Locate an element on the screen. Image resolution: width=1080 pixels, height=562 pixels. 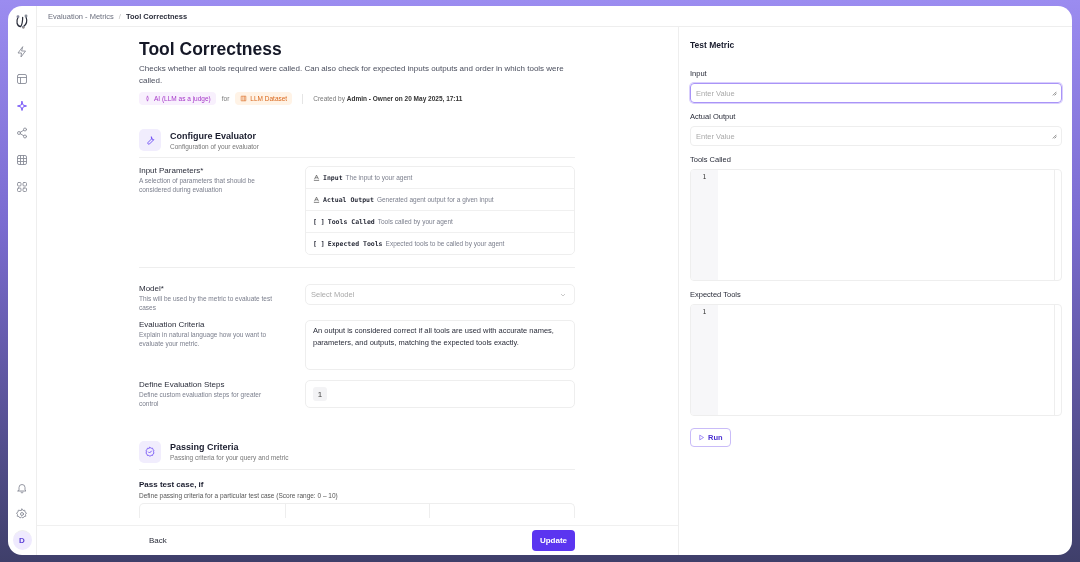
field-label: Model* is located at coordinates (152, 289).